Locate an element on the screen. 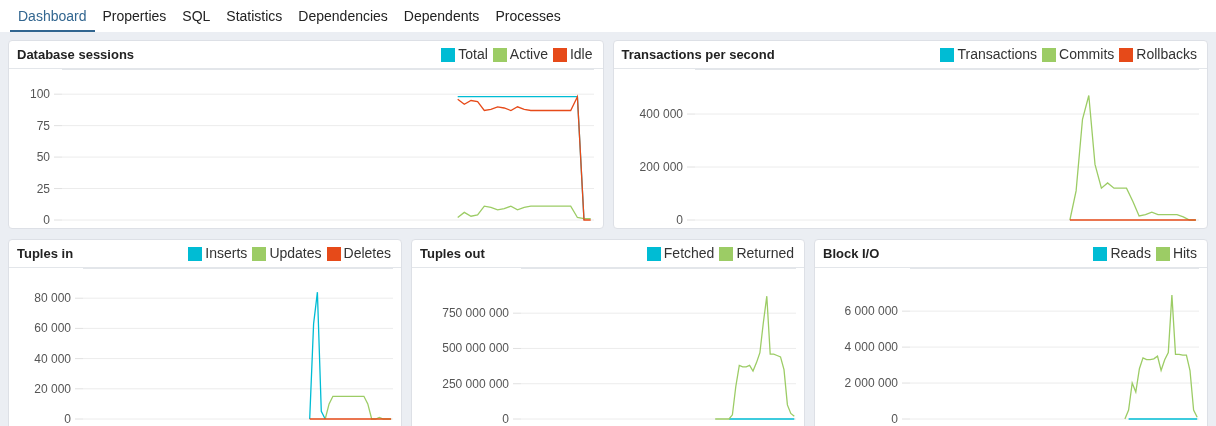 This screenshot has width=1216, height=426. chart-title: Tuples in is located at coordinates (45, 253).